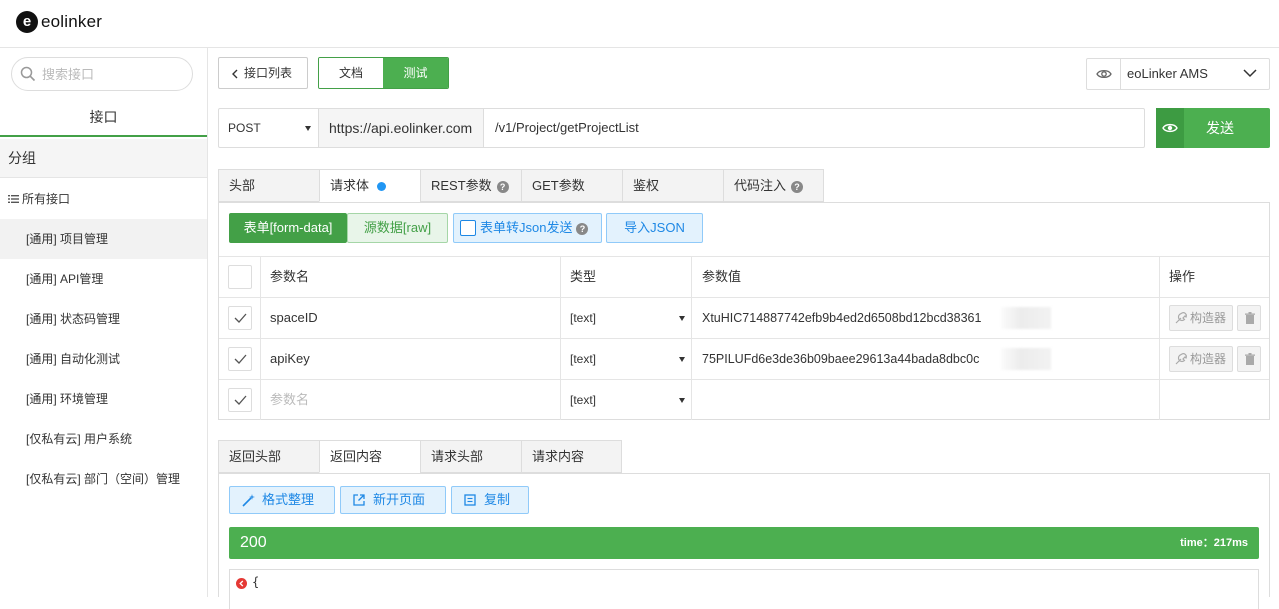 The image size is (1279, 609). What do you see at coordinates (468, 228) in the screenshot?
I see `form-to-json-checkbox` at bounding box center [468, 228].